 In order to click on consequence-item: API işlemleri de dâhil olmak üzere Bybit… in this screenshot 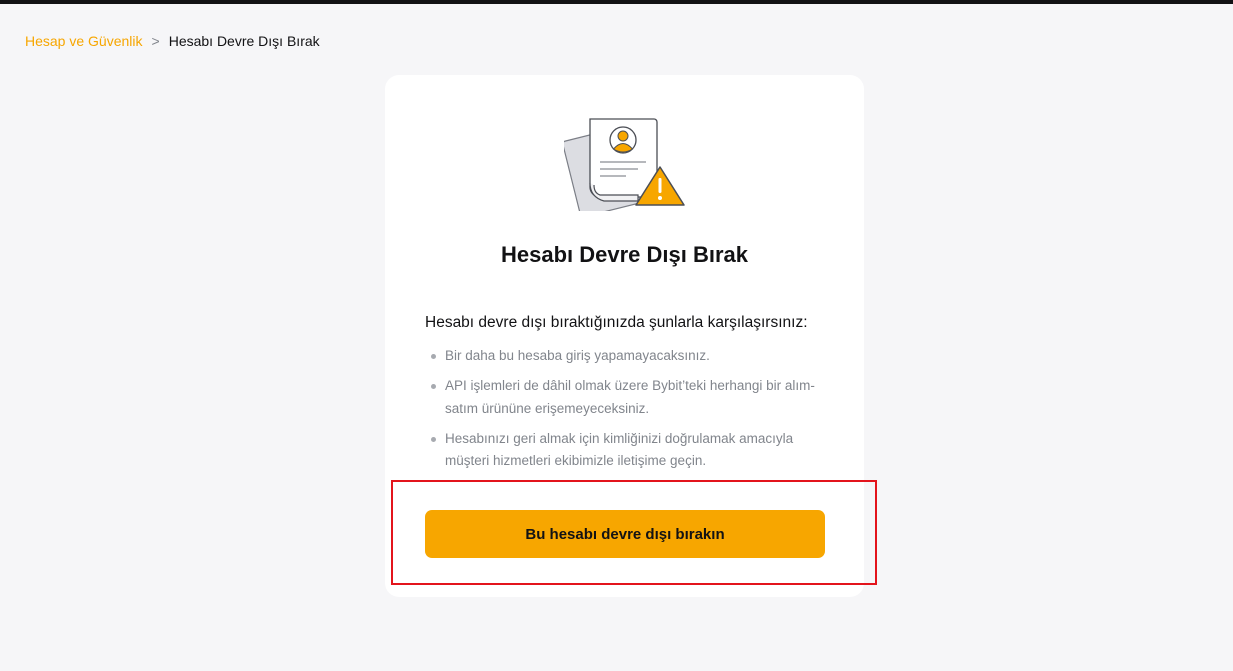, I will do `click(625, 397)`.